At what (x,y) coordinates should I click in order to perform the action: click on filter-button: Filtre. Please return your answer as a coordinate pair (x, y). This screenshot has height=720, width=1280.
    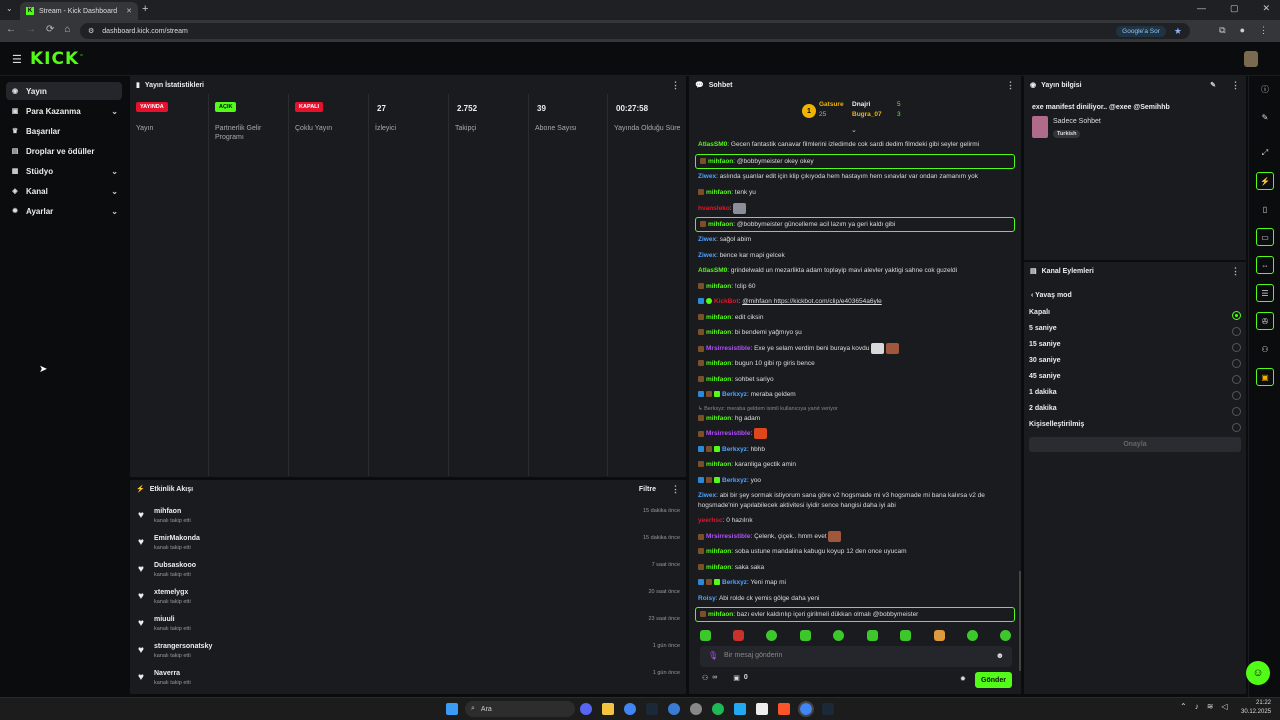
    Looking at the image, I should click on (647, 489).